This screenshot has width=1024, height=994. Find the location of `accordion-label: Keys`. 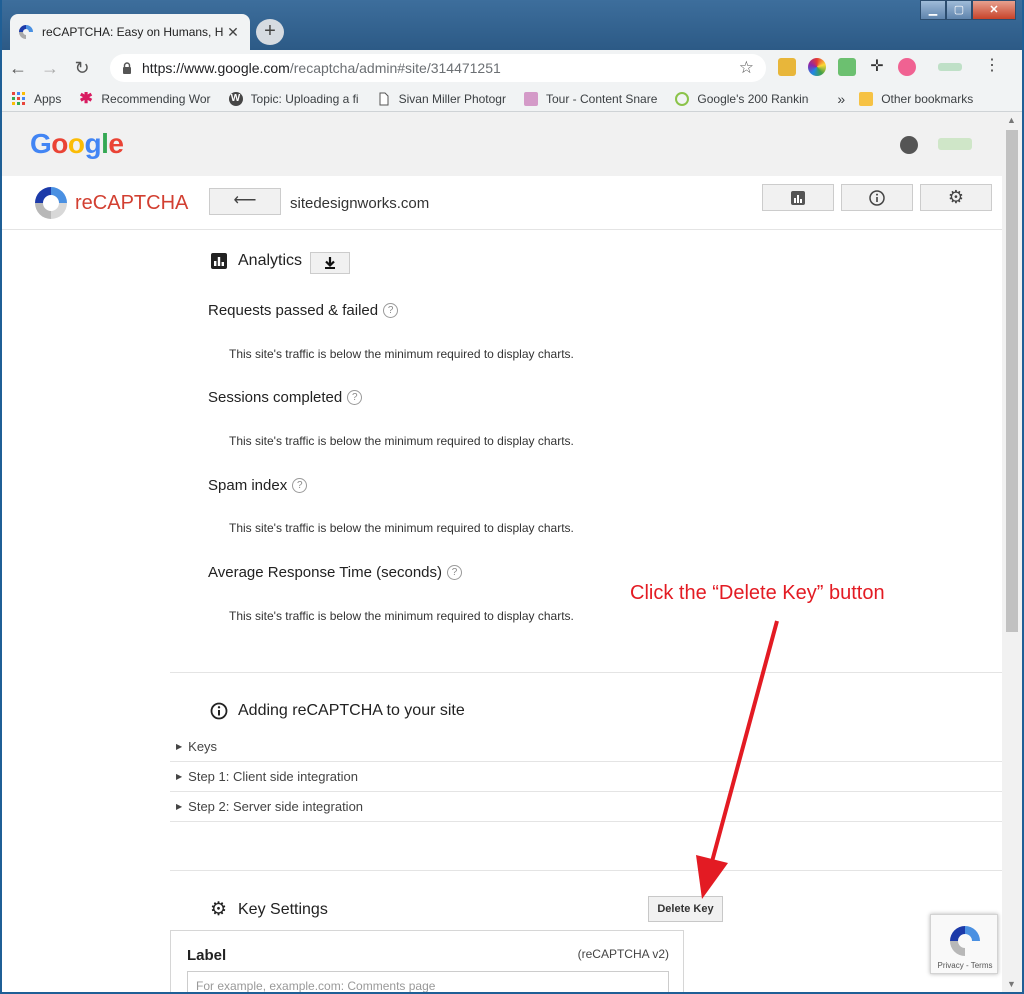

accordion-label: Keys is located at coordinates (203, 746).